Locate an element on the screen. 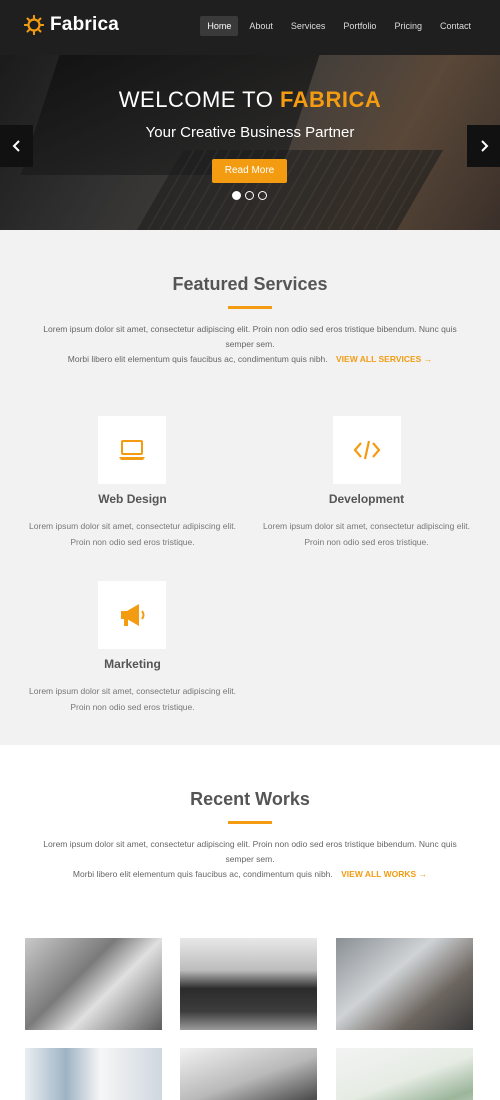  nav-portfolio: Portfolio is located at coordinates (359, 26).